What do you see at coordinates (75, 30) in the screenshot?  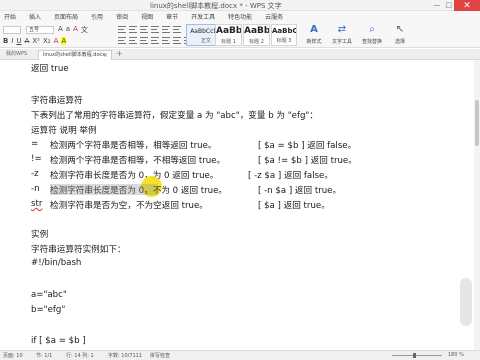 I see `clear-format-icon: A` at bounding box center [75, 30].